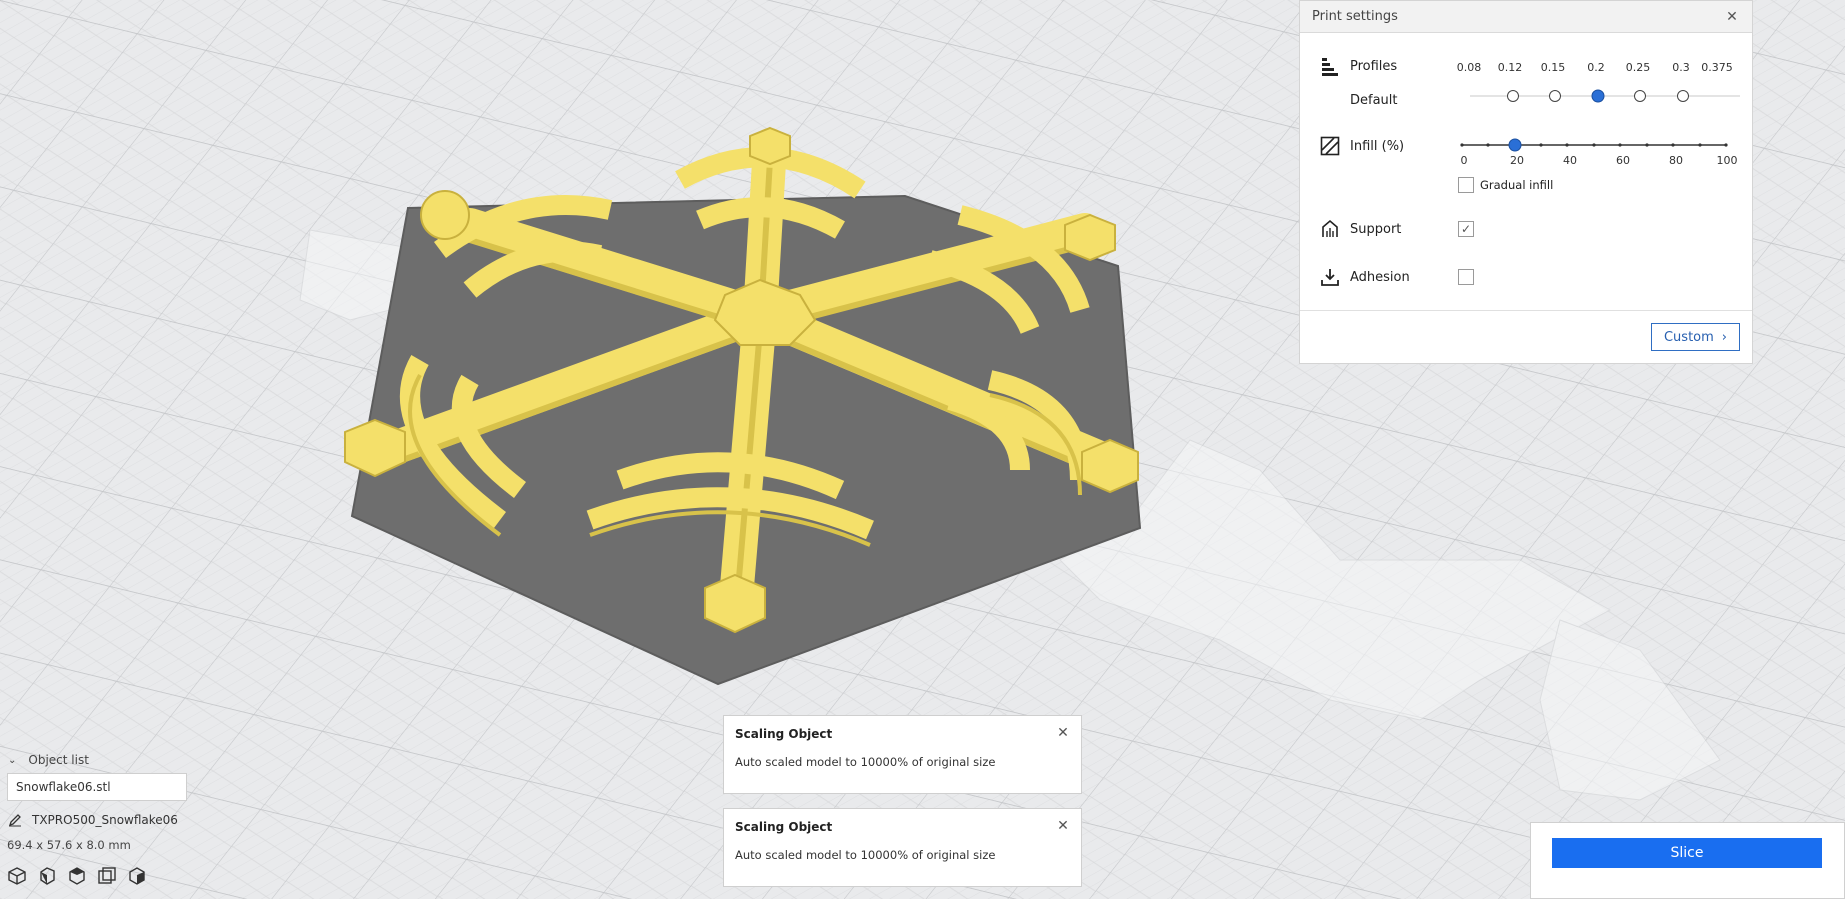 This screenshot has height=899, width=1845. What do you see at coordinates (1676, 160) in the screenshot?
I see `infill-tick-label: 80` at bounding box center [1676, 160].